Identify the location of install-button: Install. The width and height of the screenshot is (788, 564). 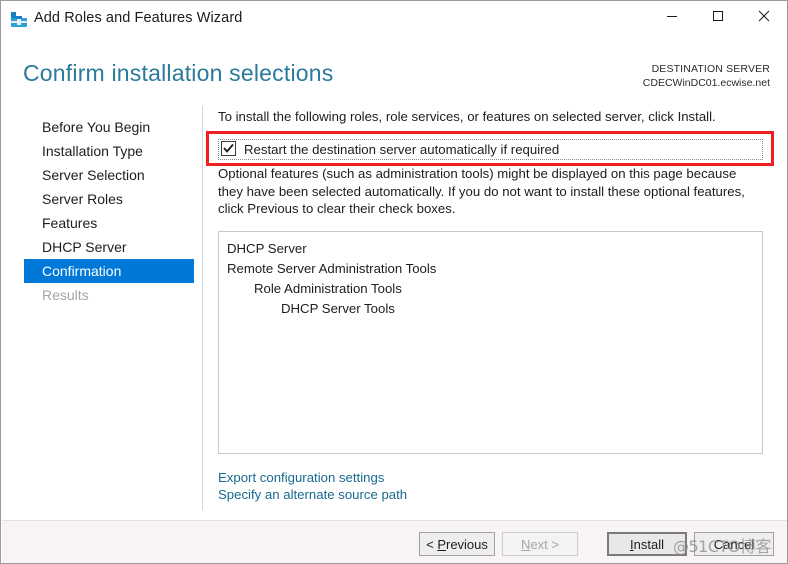
(647, 544).